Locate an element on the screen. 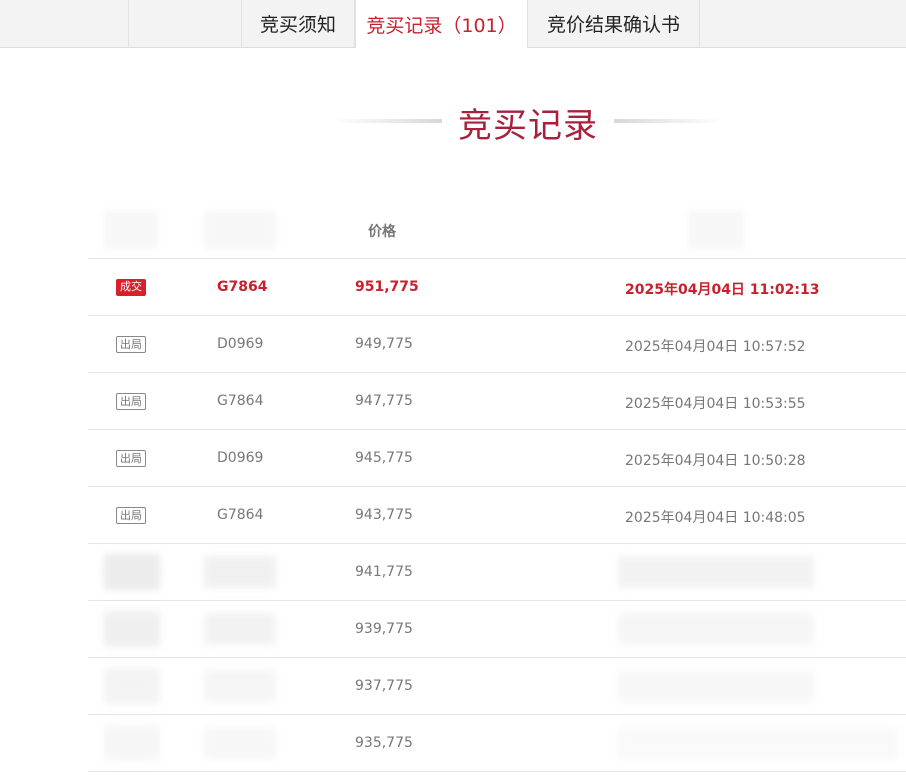 Image resolution: width=906 pixels, height=776 pixels. title-decoration-right is located at coordinates (669, 121).